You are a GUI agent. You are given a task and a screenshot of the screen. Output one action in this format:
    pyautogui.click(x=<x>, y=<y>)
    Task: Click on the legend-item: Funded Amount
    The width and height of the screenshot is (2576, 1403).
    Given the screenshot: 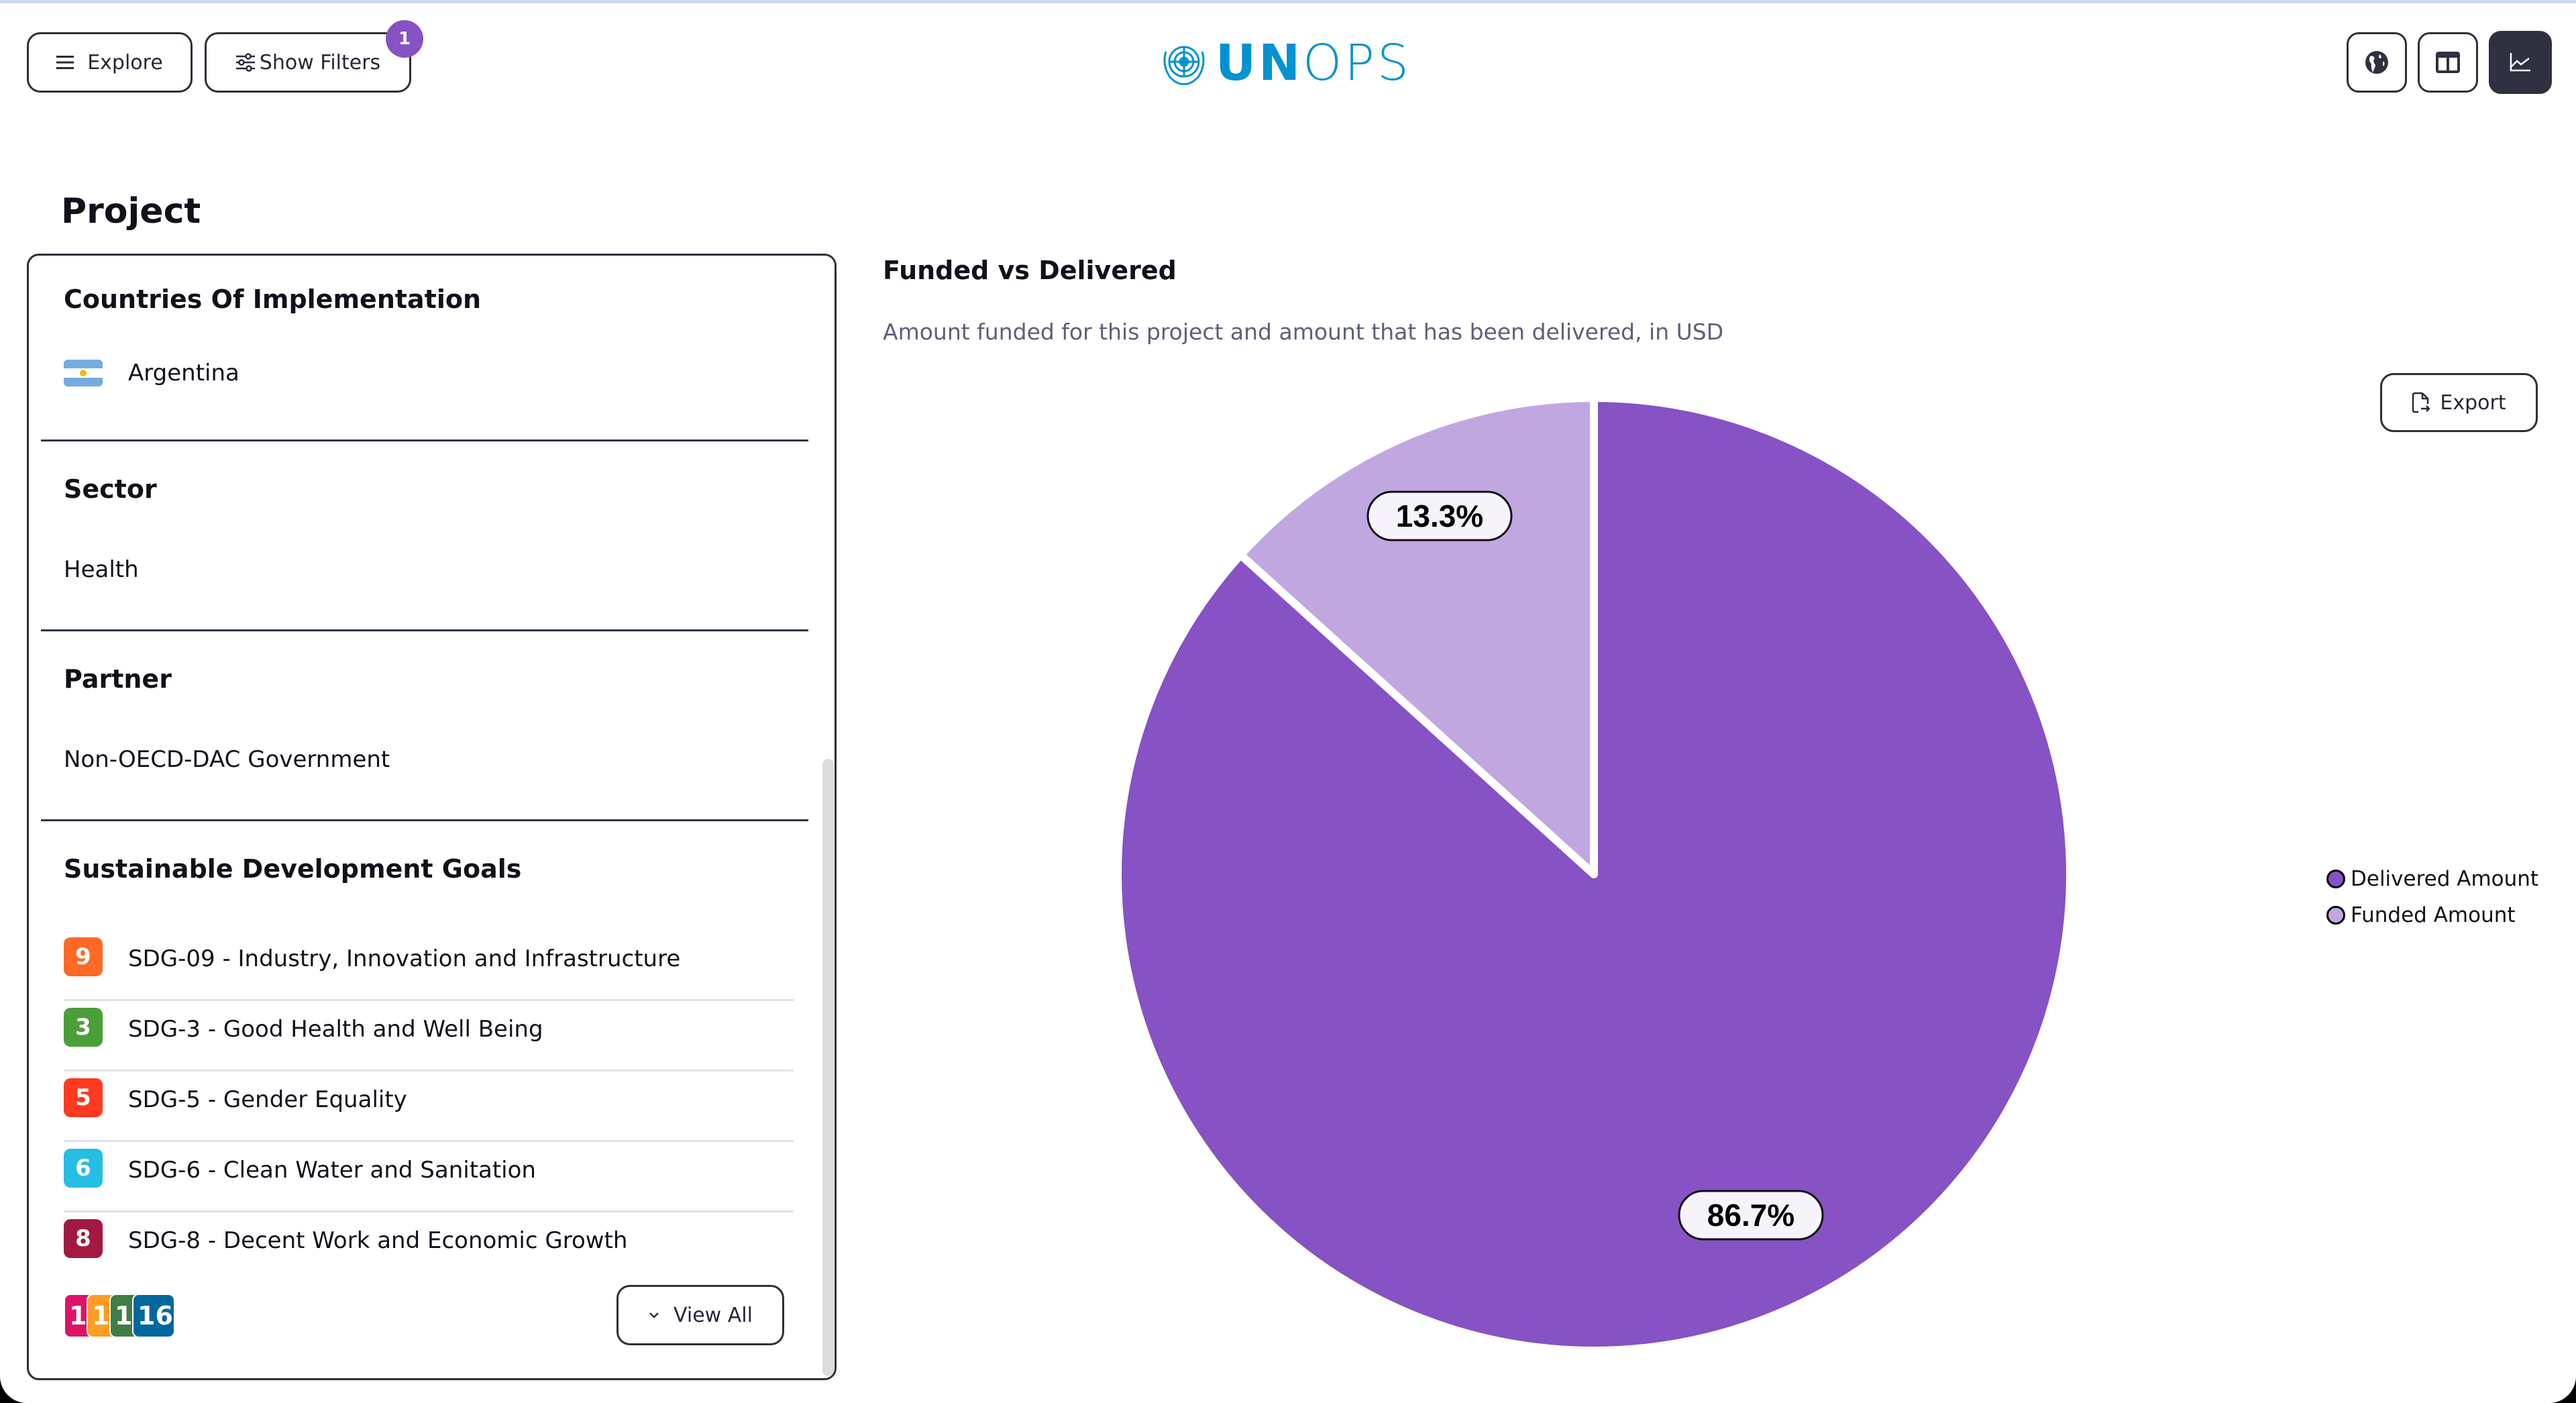 What is the action you would take?
    pyautogui.click(x=2432, y=915)
    